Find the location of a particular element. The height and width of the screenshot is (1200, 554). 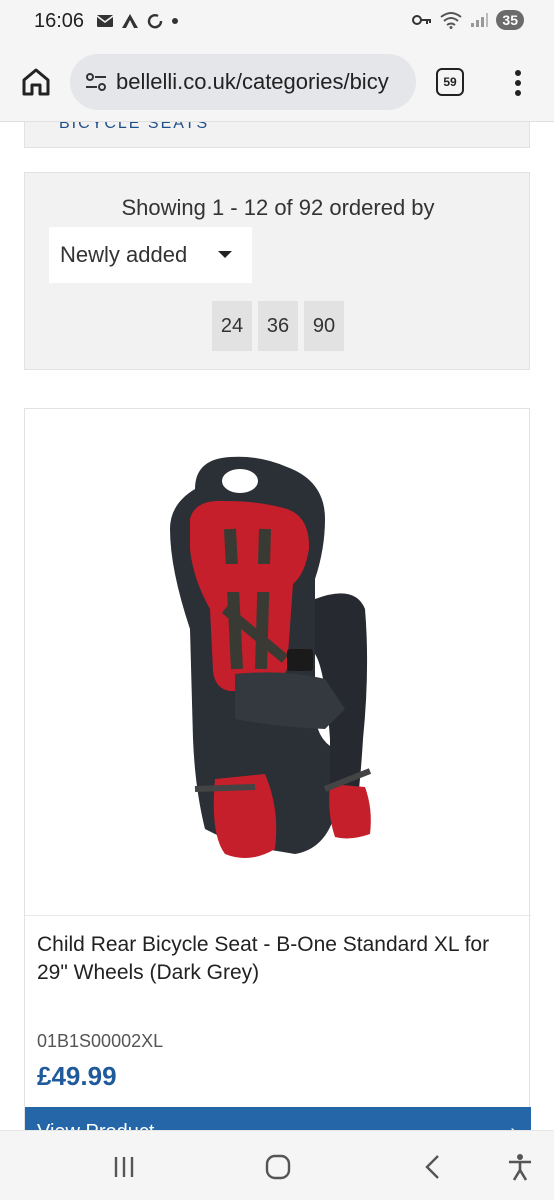

home-nav-icon is located at coordinates (278, 1167).